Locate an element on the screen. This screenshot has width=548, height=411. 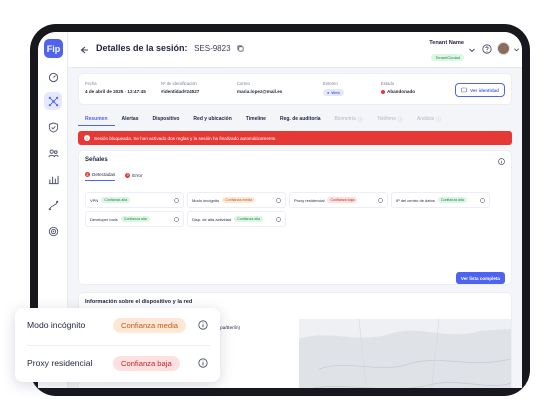
tab-detectadas: 8 Detectadas is located at coordinates (100, 176).